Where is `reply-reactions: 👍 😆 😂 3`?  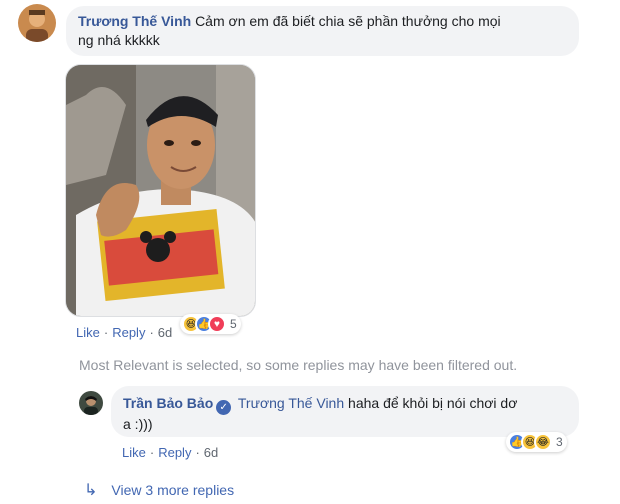
reply-reactions: 👍 😆 😂 3 is located at coordinates (536, 442).